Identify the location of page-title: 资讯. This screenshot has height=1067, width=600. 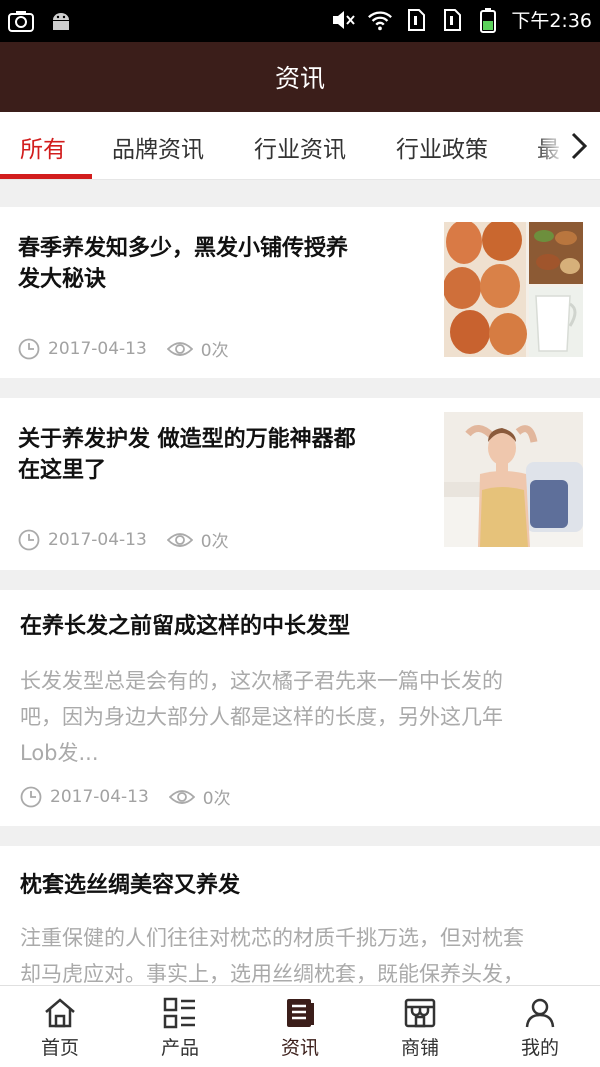
(299, 78).